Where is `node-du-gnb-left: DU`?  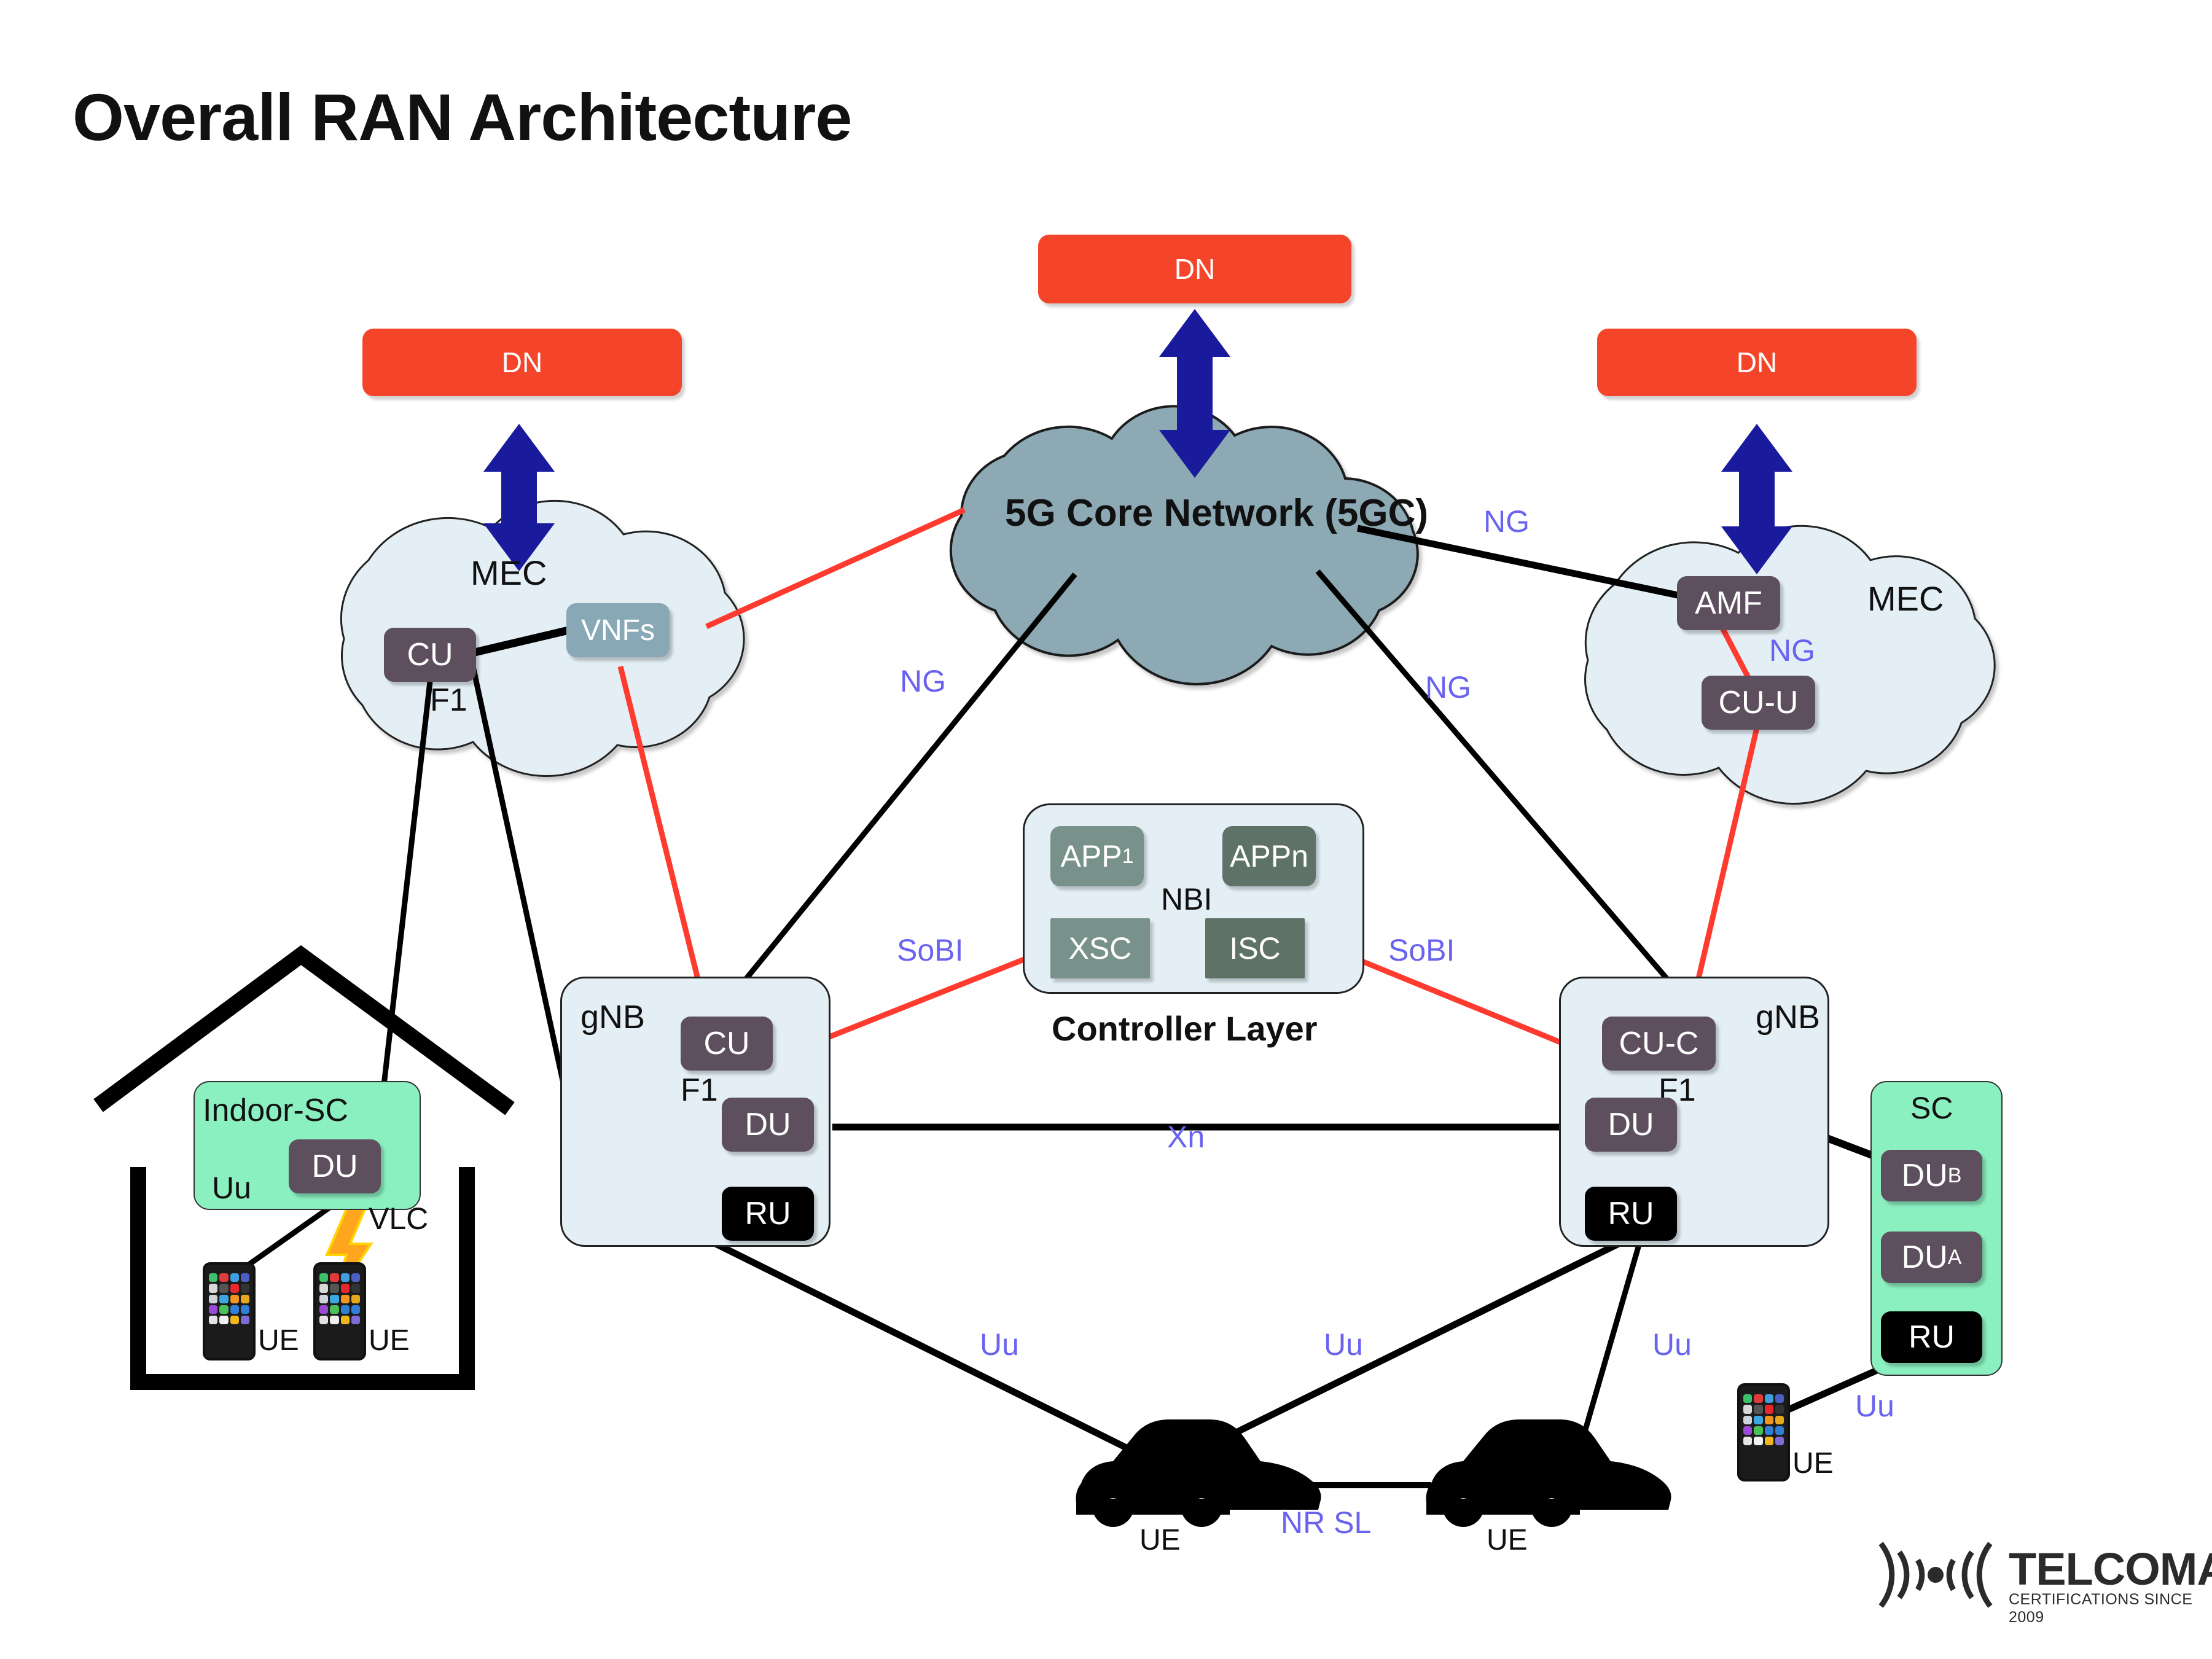
node-du-gnb-left: DU is located at coordinates (768, 1125).